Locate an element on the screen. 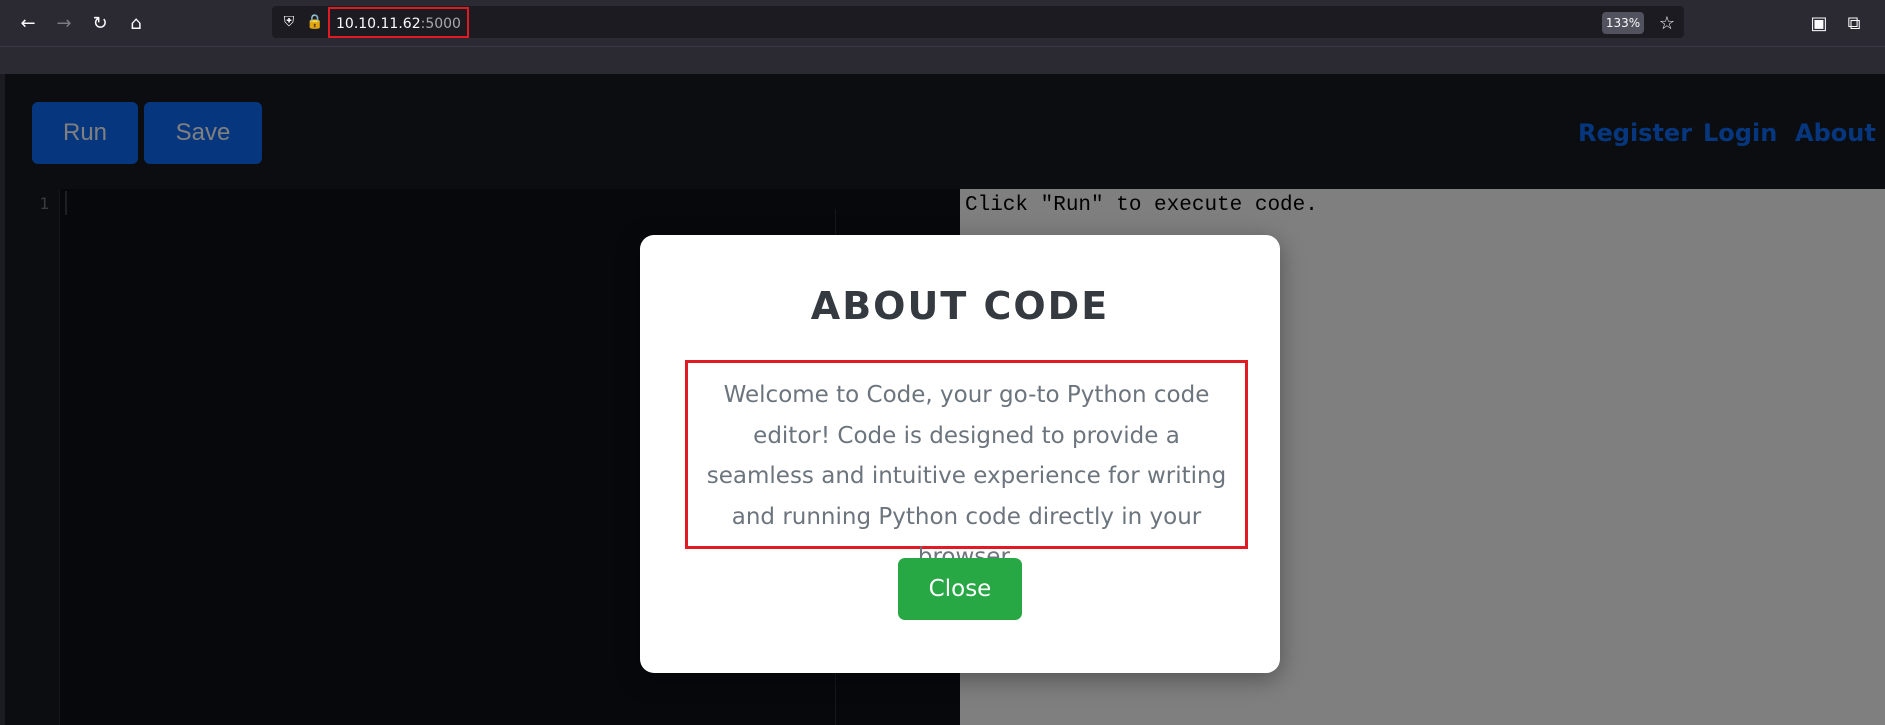 The image size is (1885, 725). shield-icon: ⛨ is located at coordinates (289, 22).